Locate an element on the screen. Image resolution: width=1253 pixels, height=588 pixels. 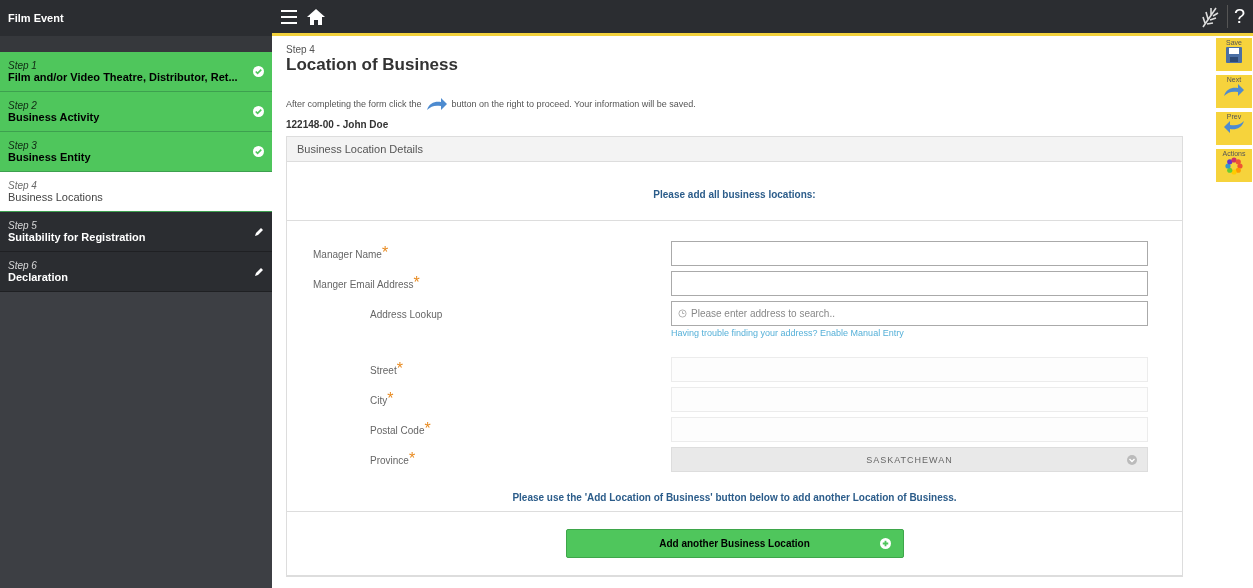
step-number: Step 4 is located at coordinates (23, 185).